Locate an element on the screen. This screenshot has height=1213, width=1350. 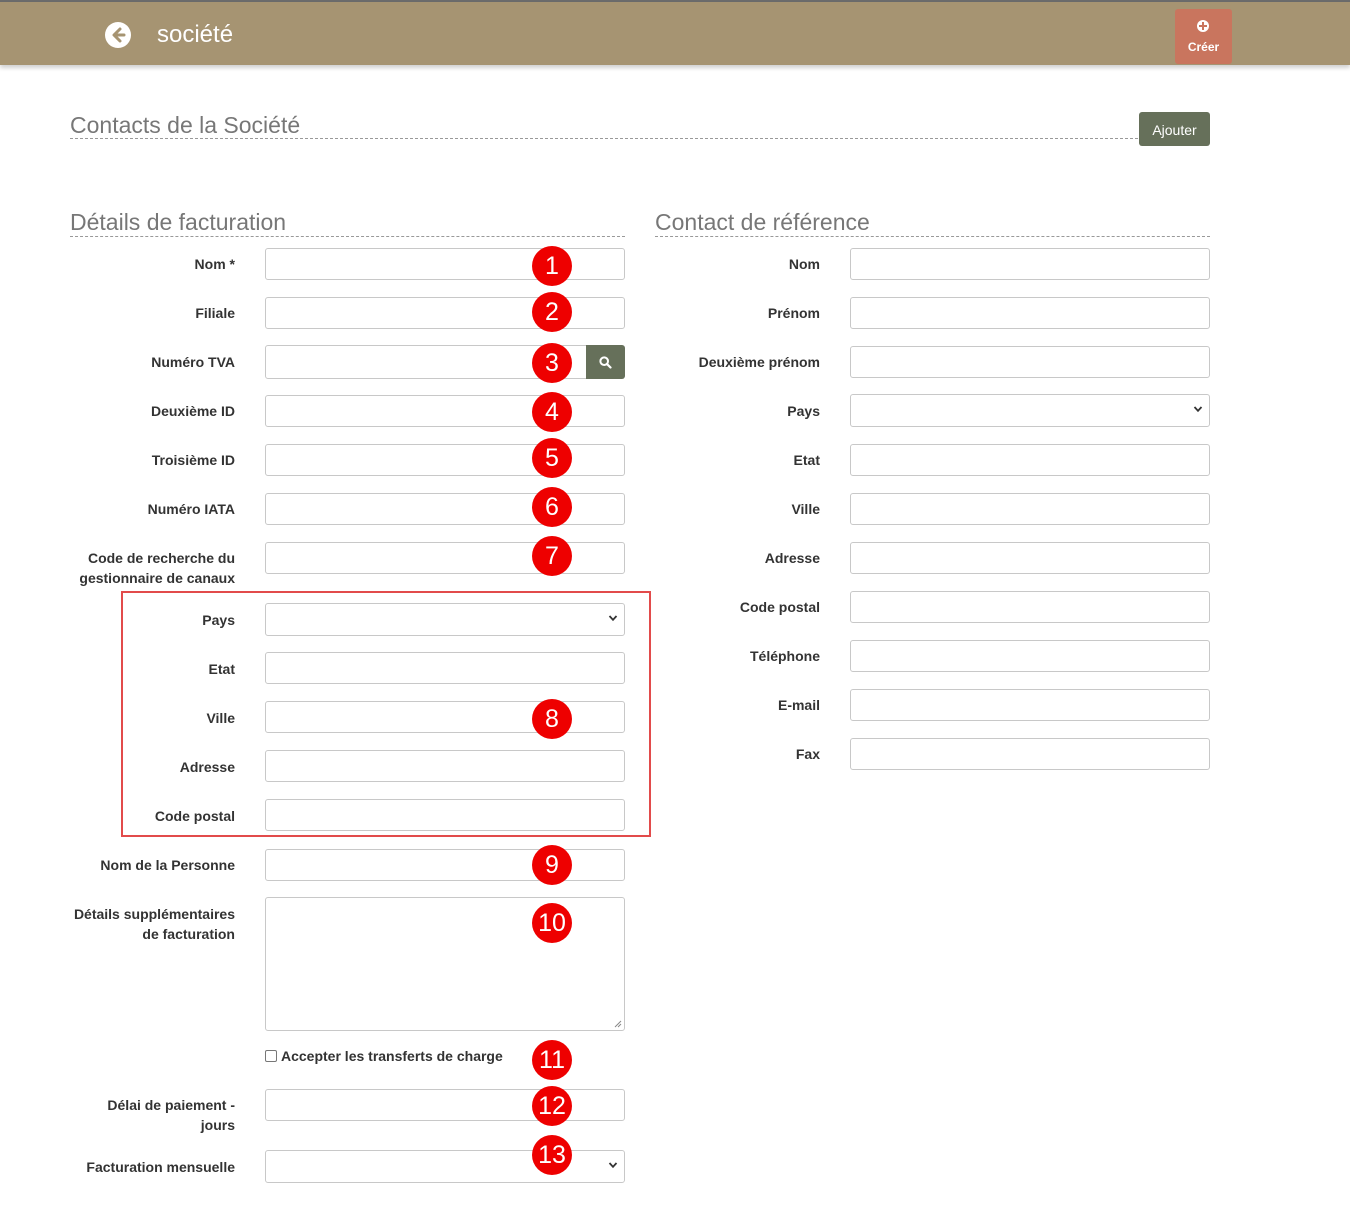
ref-email-input is located at coordinates (1030, 705).